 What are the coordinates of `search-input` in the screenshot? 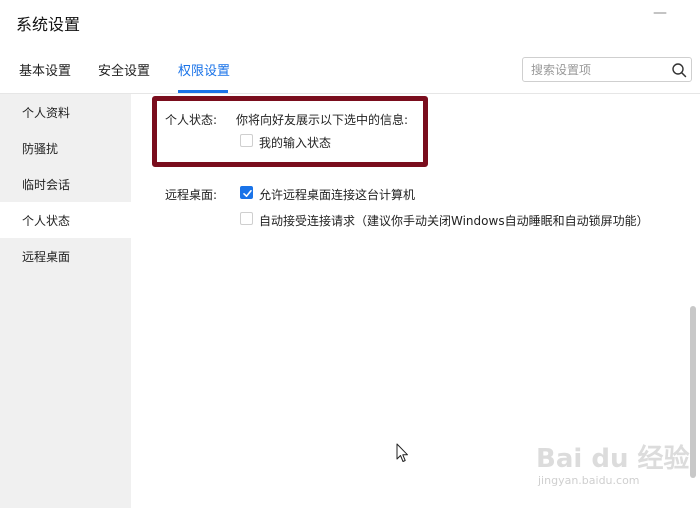 It's located at (601, 70).